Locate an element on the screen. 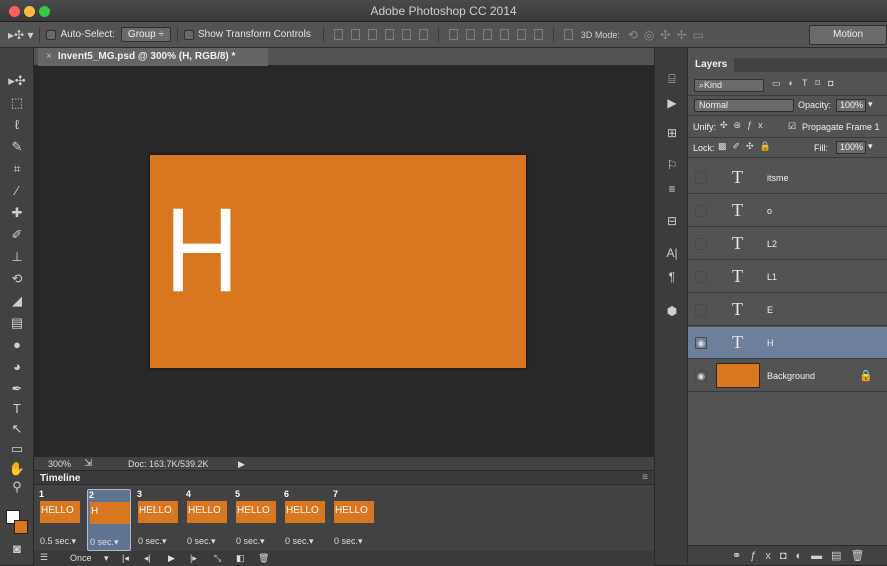 The image size is (887, 566). brush-presets-panel-icon: ⊟ is located at coordinates (672, 221).